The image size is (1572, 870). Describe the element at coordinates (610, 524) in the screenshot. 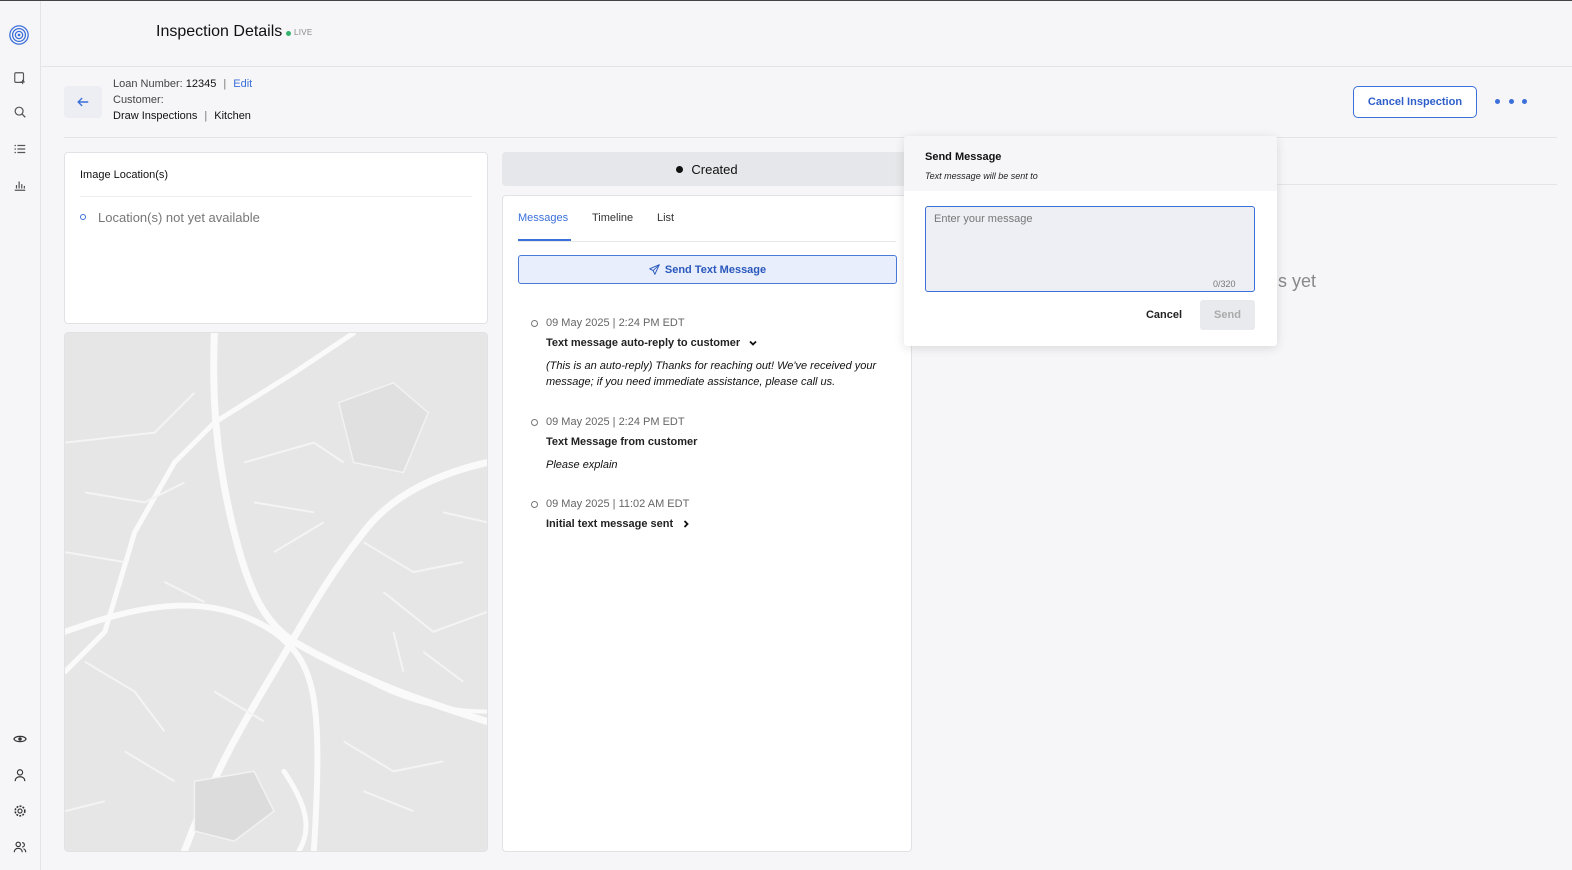

I see `entry-title-text: Initial text message sent` at that location.